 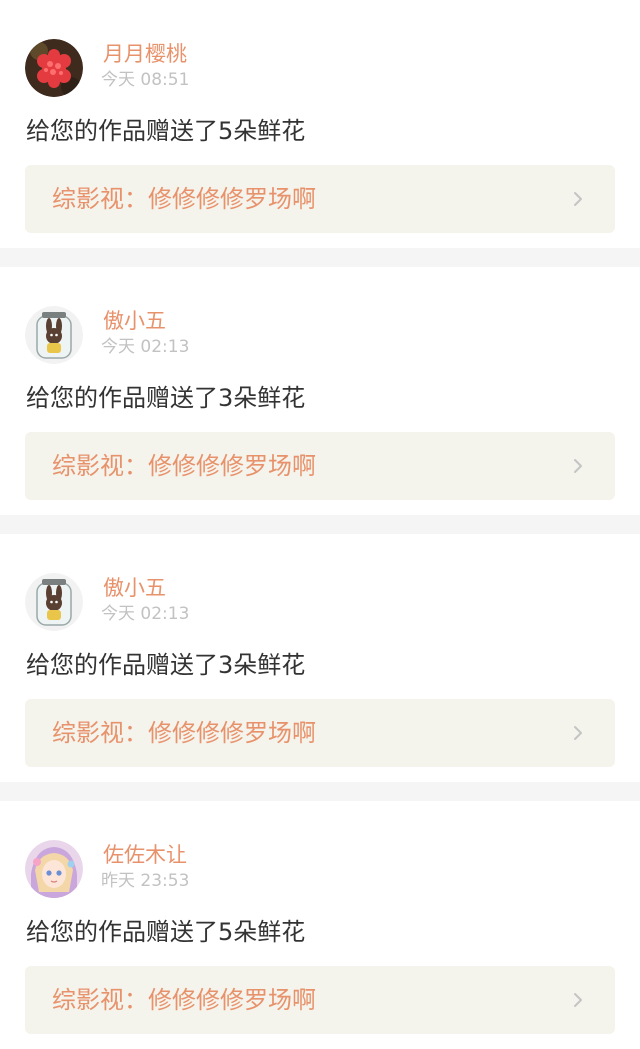 What do you see at coordinates (54, 869) in the screenshot?
I see `anime-girl-avatar-icon` at bounding box center [54, 869].